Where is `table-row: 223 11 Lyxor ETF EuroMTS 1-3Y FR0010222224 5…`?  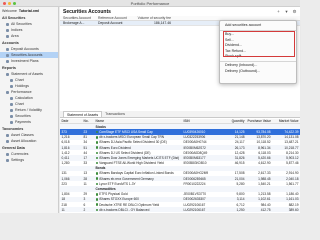 table-row: 223 11 Lyxor ETF EuroMTS 1-3Y FR0010222224 5… is located at coordinates (180, 183).